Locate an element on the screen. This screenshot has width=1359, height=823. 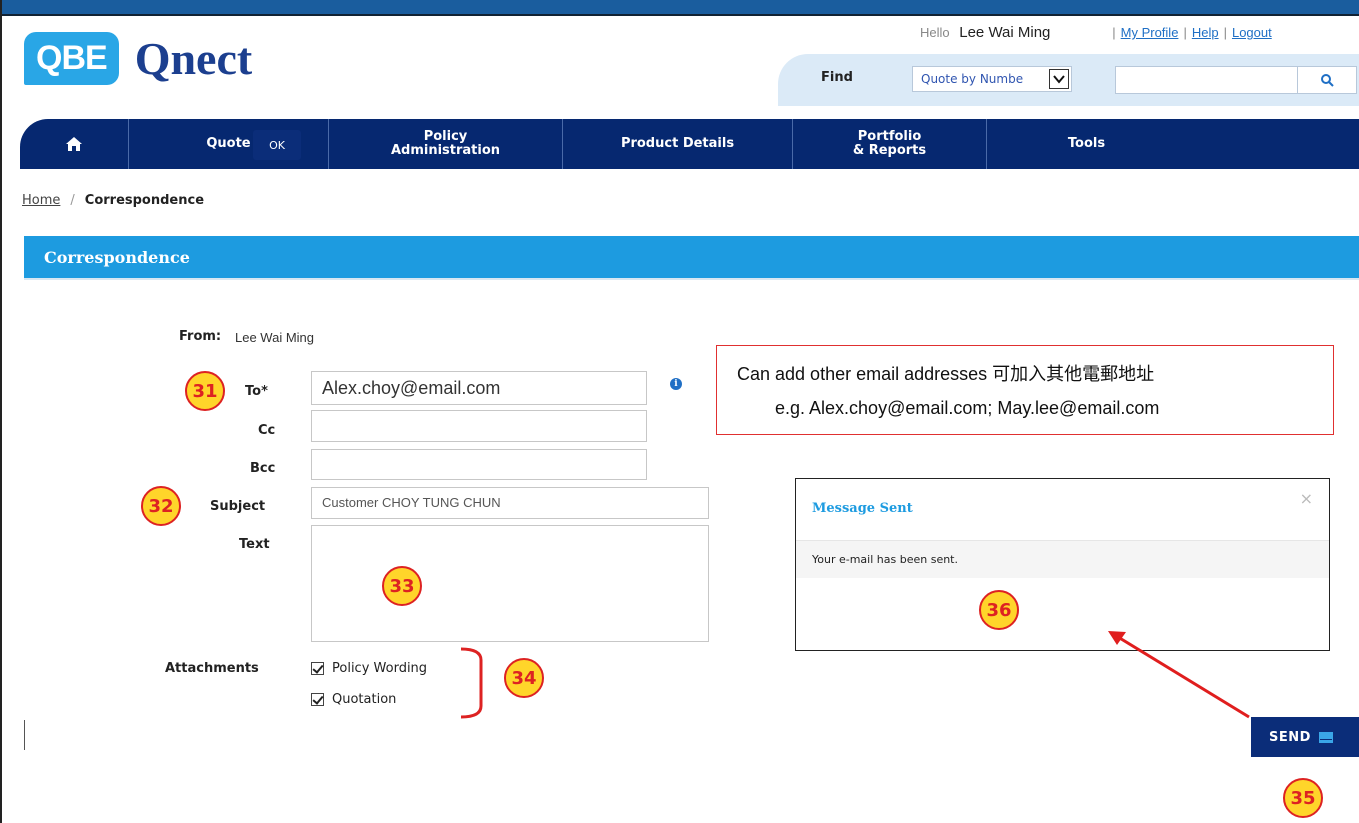
arrow-head is located at coordinates (1117, 638).